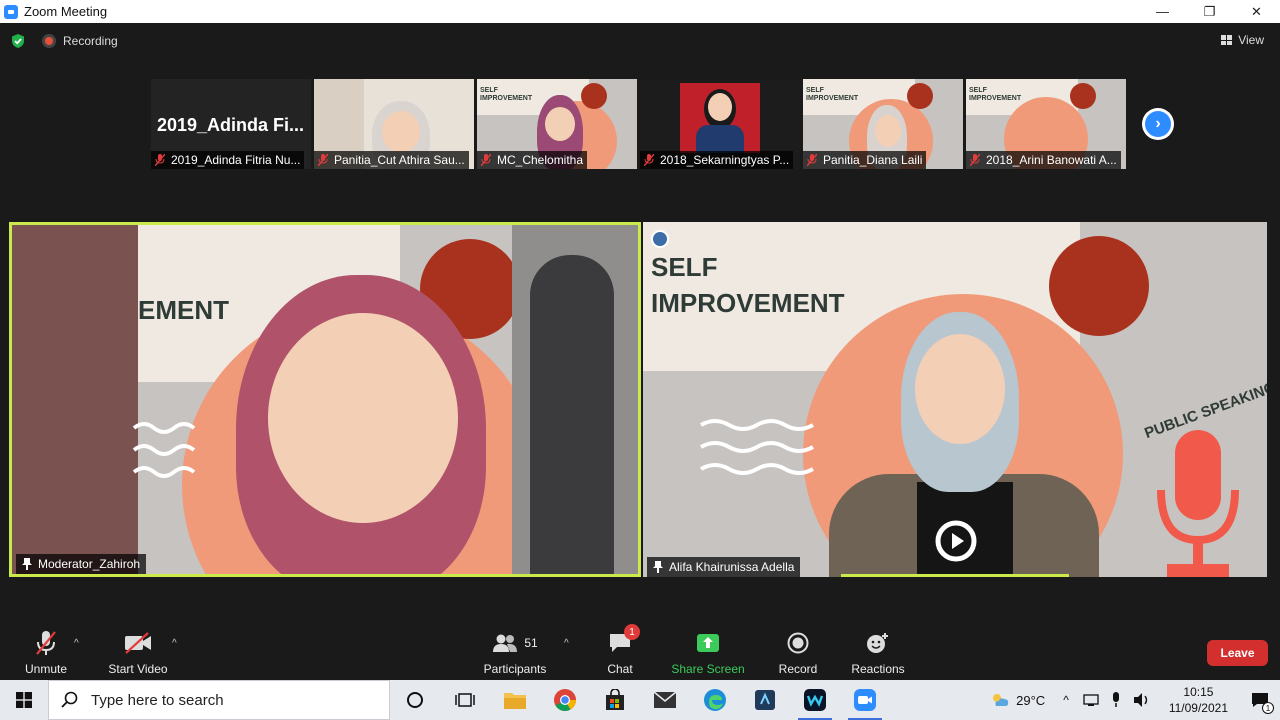 The width and height of the screenshot is (1280, 720). I want to click on network-icon, so click(1091, 700).